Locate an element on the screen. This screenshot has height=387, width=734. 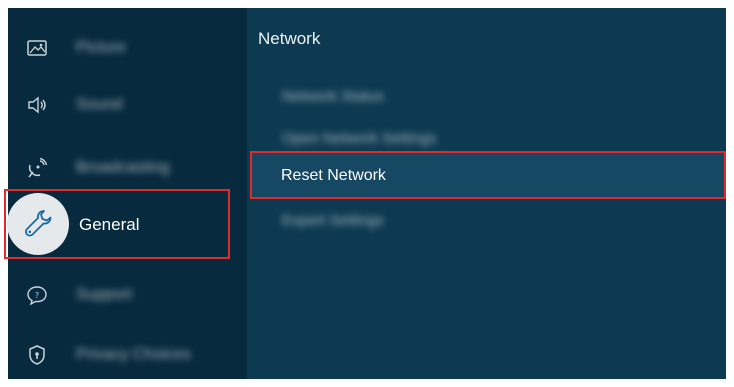
menu-item-reset-network: Reset Network is located at coordinates (488, 175).